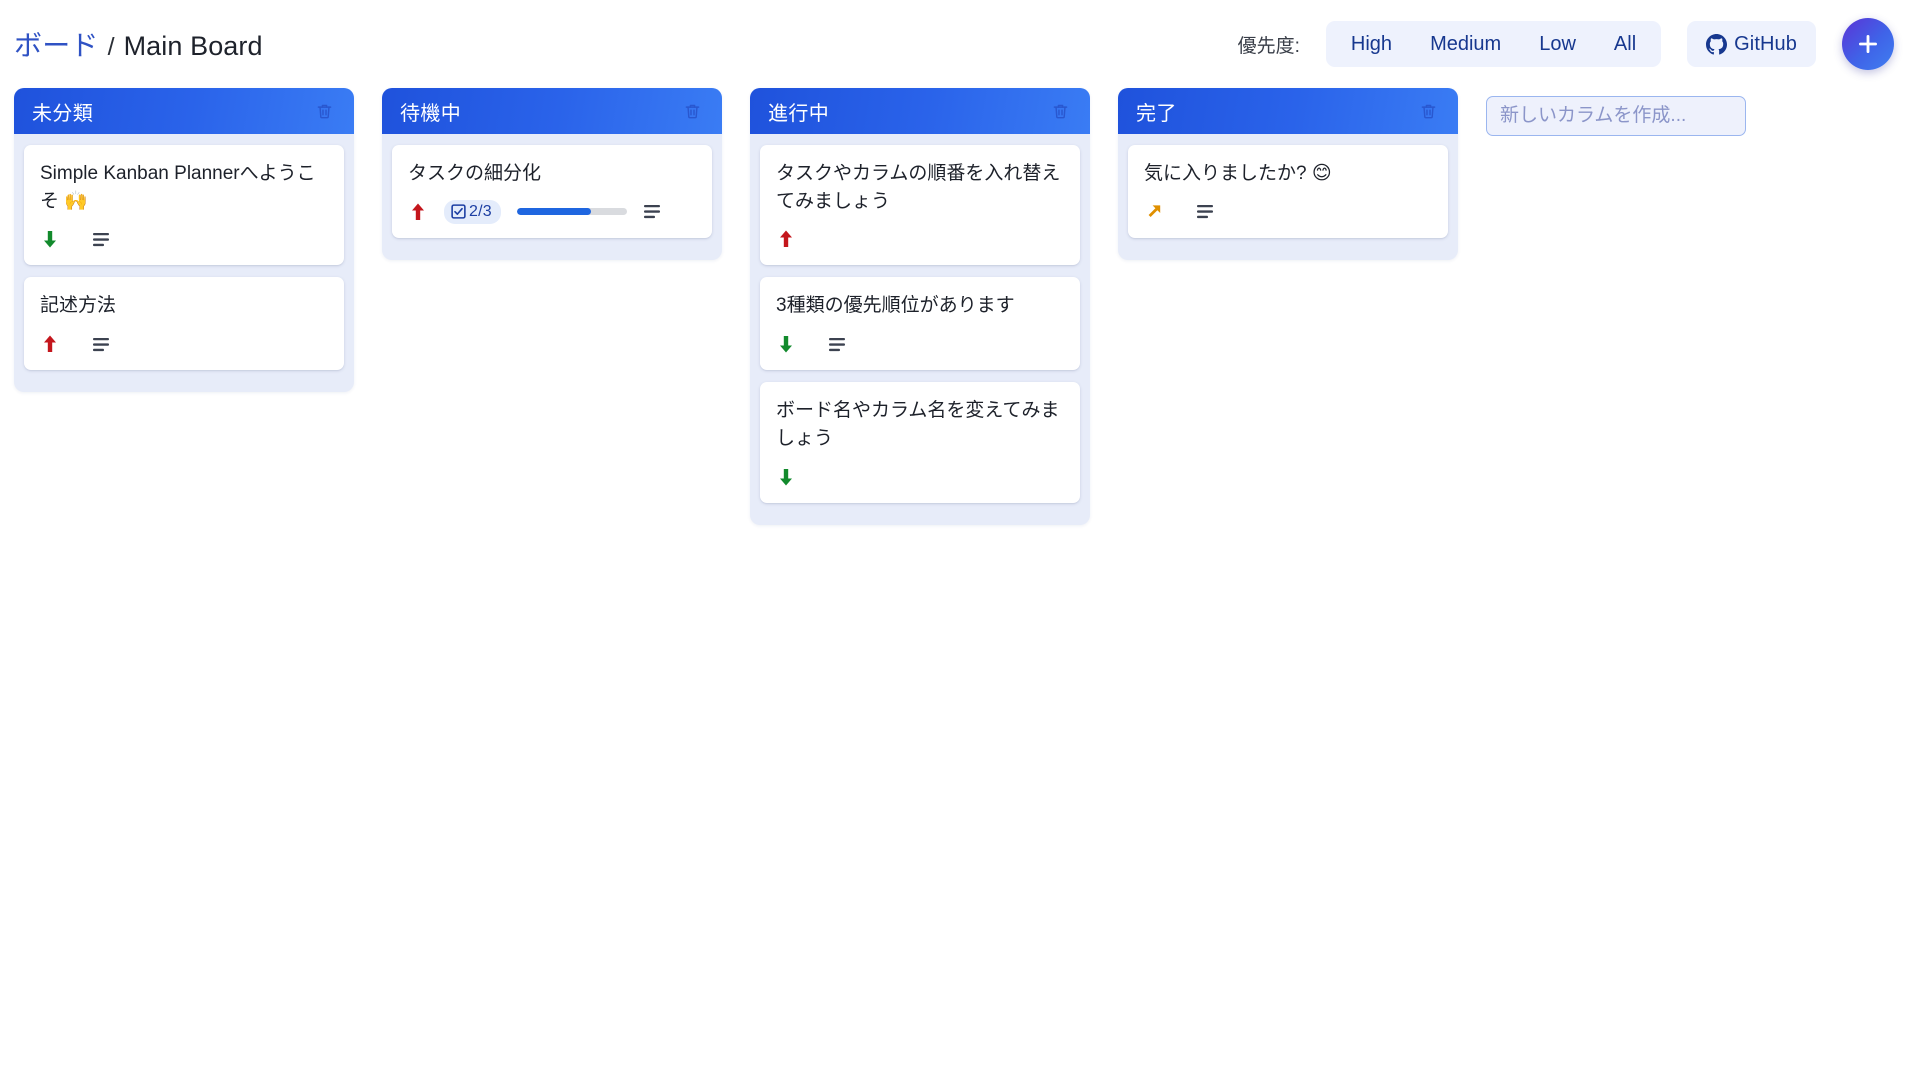 The width and height of the screenshot is (1920, 1080). What do you see at coordinates (171, 111) in the screenshot?
I see `column-title: 未分類` at bounding box center [171, 111].